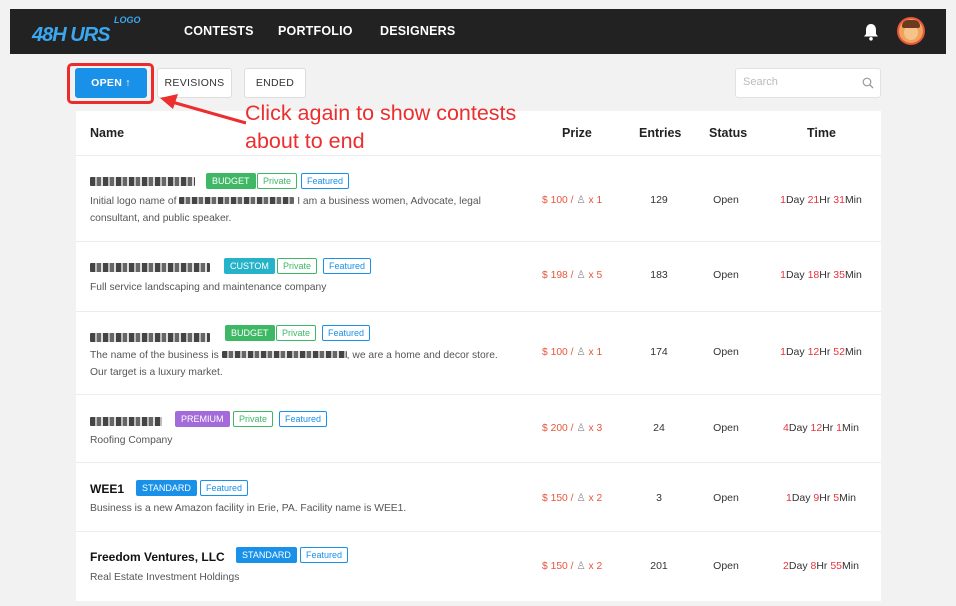 The height and width of the screenshot is (606, 956). What do you see at coordinates (659, 352) in the screenshot?
I see `entries-count: 174` at bounding box center [659, 352].